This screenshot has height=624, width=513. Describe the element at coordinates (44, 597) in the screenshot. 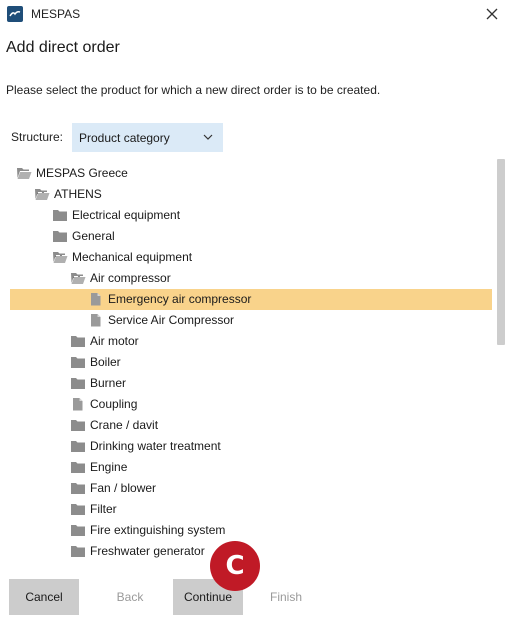

I see `cancel-button: Cancel` at that location.